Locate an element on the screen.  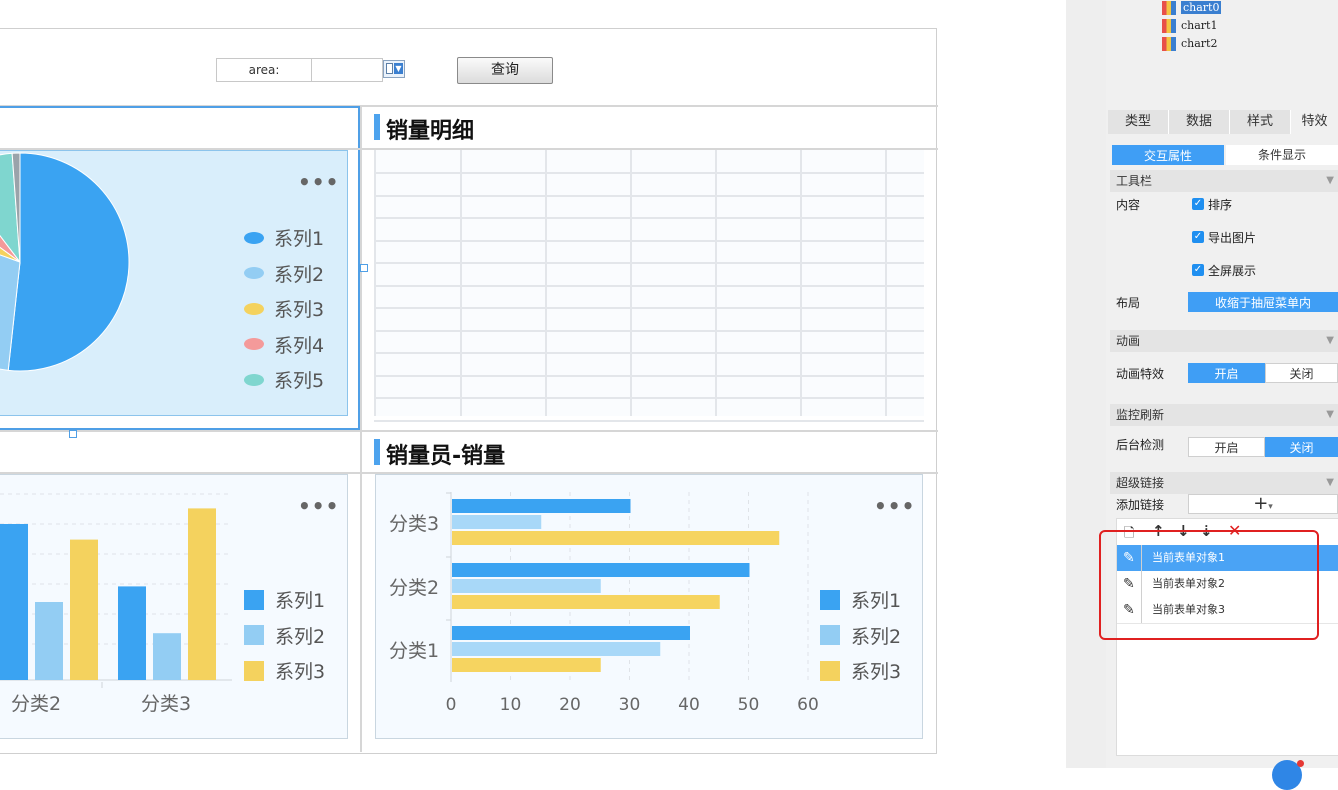
x-tick-label: 0 is located at coordinates (451, 705).